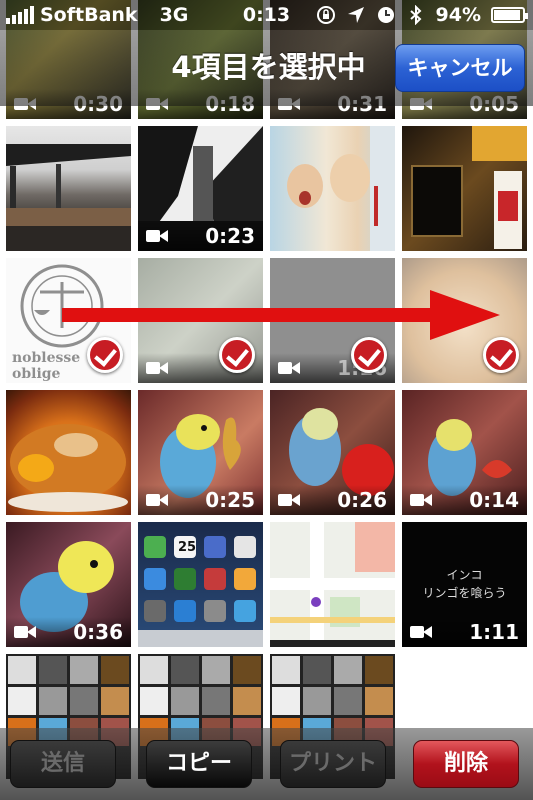 This screenshot has height=800, width=533. I want to click on cancel-button: キャンセル, so click(460, 68).